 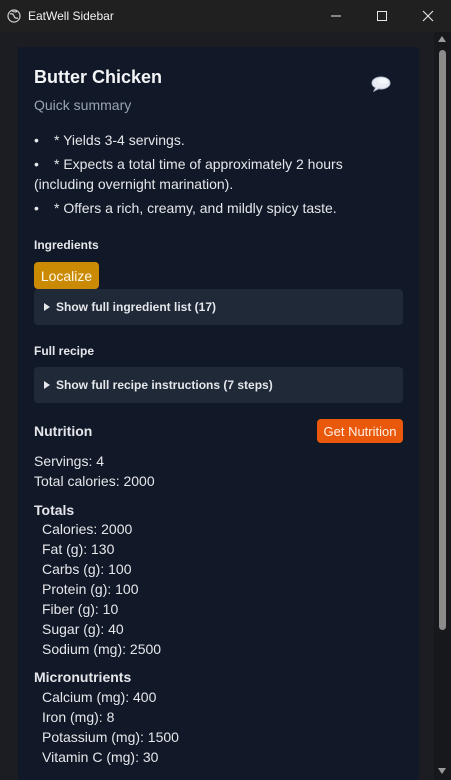 I want to click on nutrient-row: Calcium (mg): 400, so click(x=99, y=697).